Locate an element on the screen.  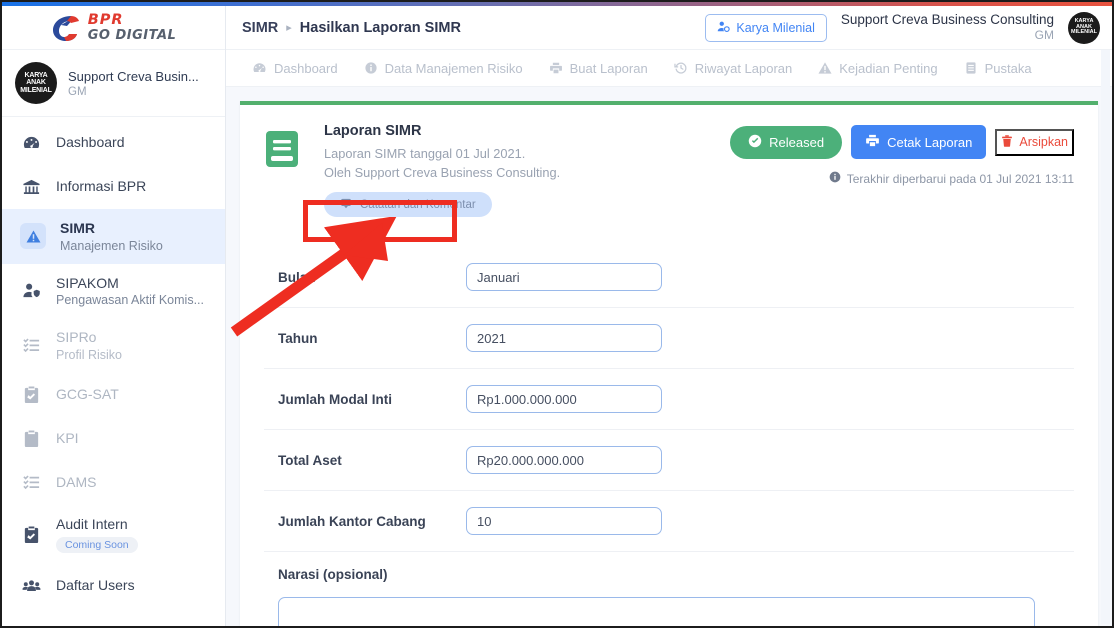
total-aset-input is located at coordinates (564, 460).